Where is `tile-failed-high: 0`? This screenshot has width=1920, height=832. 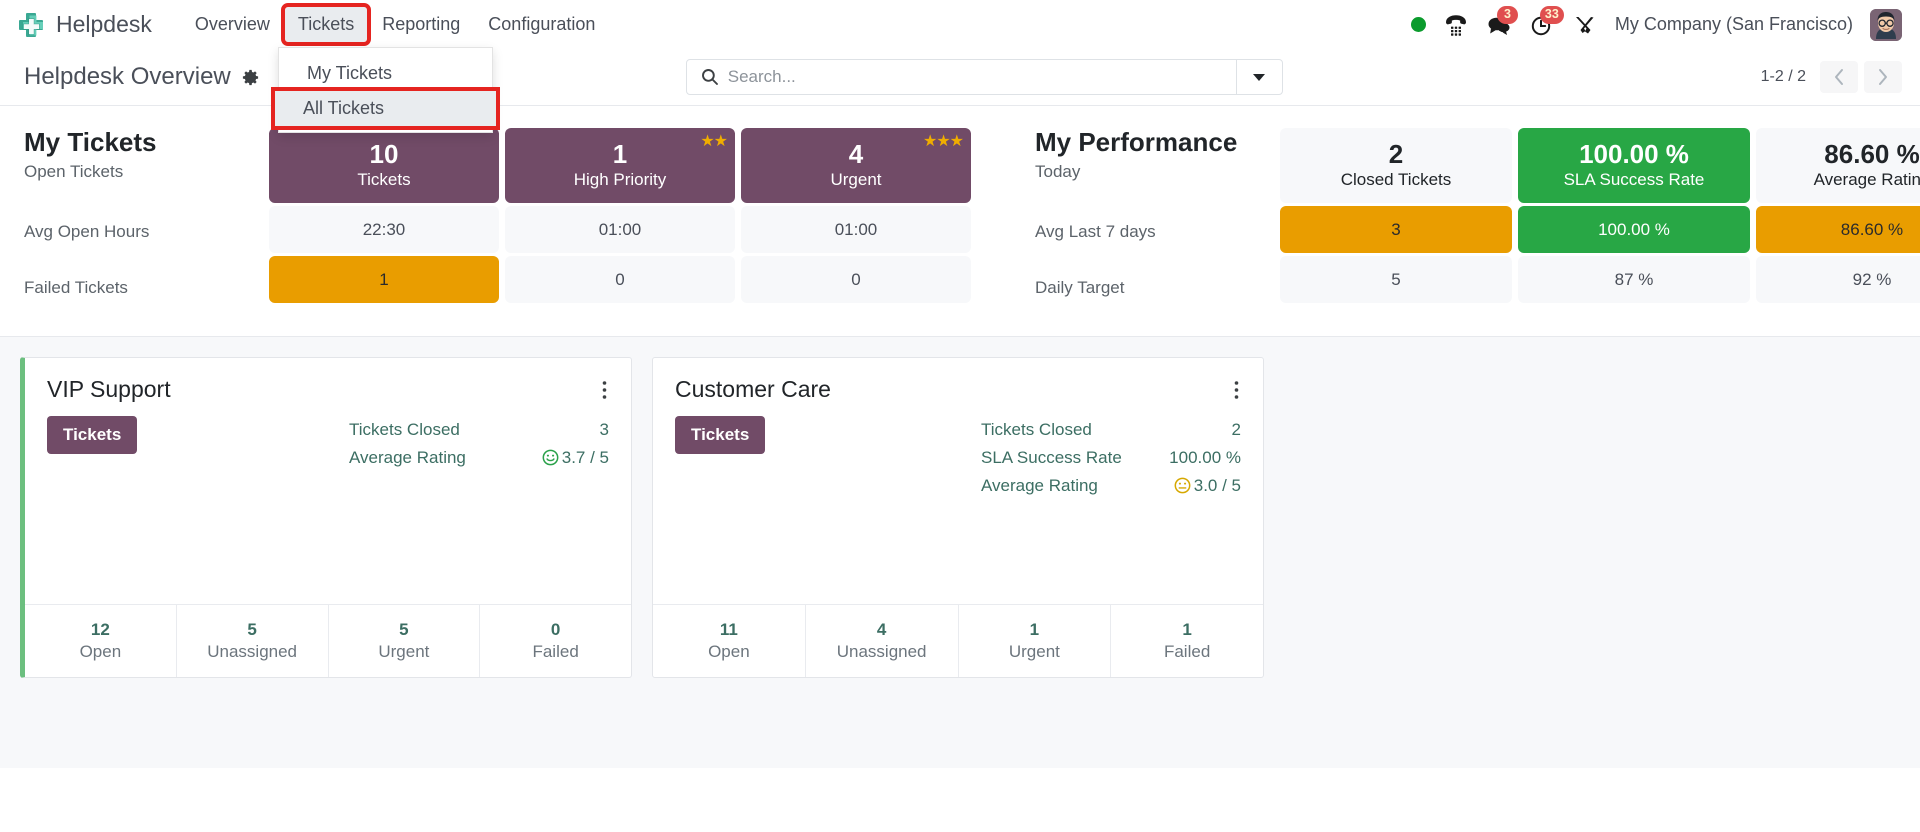
tile-failed-high: 0 is located at coordinates (620, 279).